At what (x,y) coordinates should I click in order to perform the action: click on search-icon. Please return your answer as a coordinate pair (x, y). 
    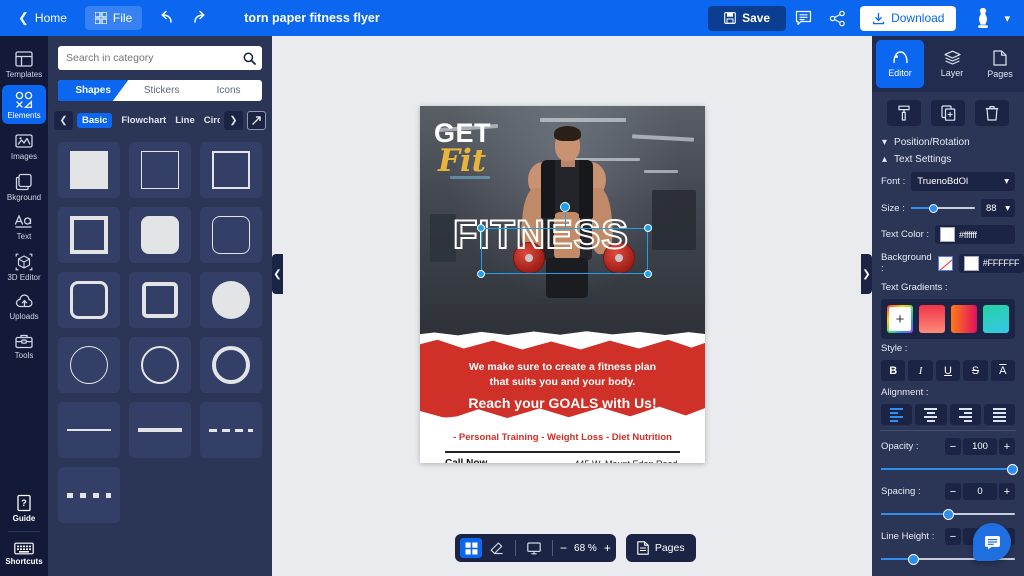
    Looking at the image, I should click on (249, 58).